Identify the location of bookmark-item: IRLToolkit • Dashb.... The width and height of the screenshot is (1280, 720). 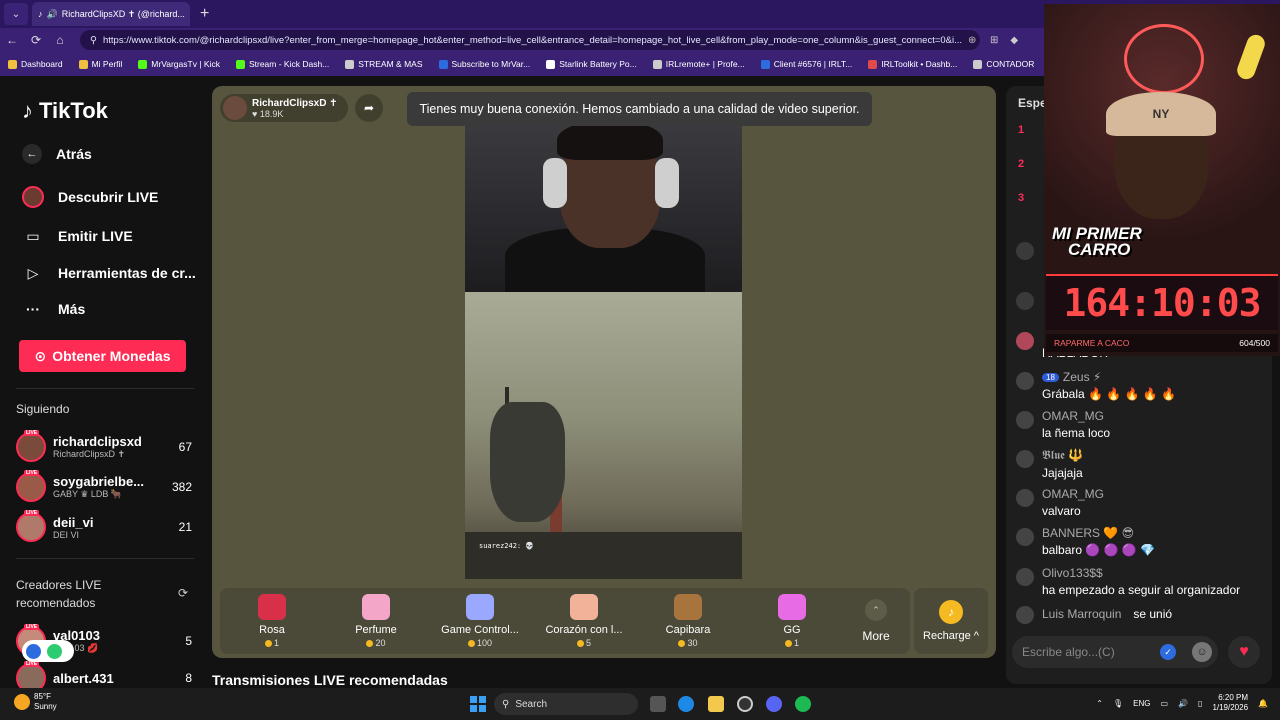
(912, 64).